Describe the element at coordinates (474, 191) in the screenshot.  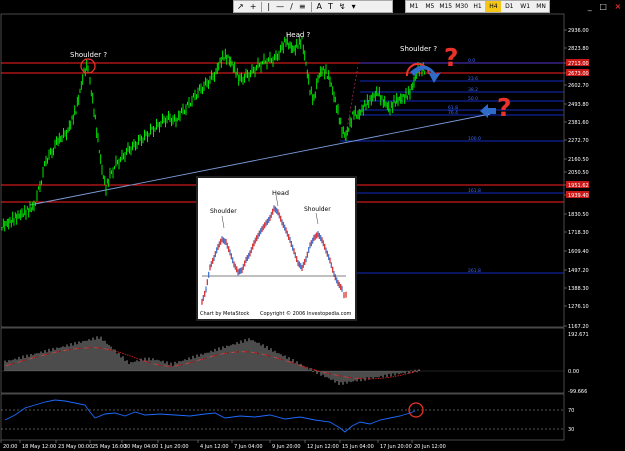
I see `fib-level-label: 161.8` at that location.